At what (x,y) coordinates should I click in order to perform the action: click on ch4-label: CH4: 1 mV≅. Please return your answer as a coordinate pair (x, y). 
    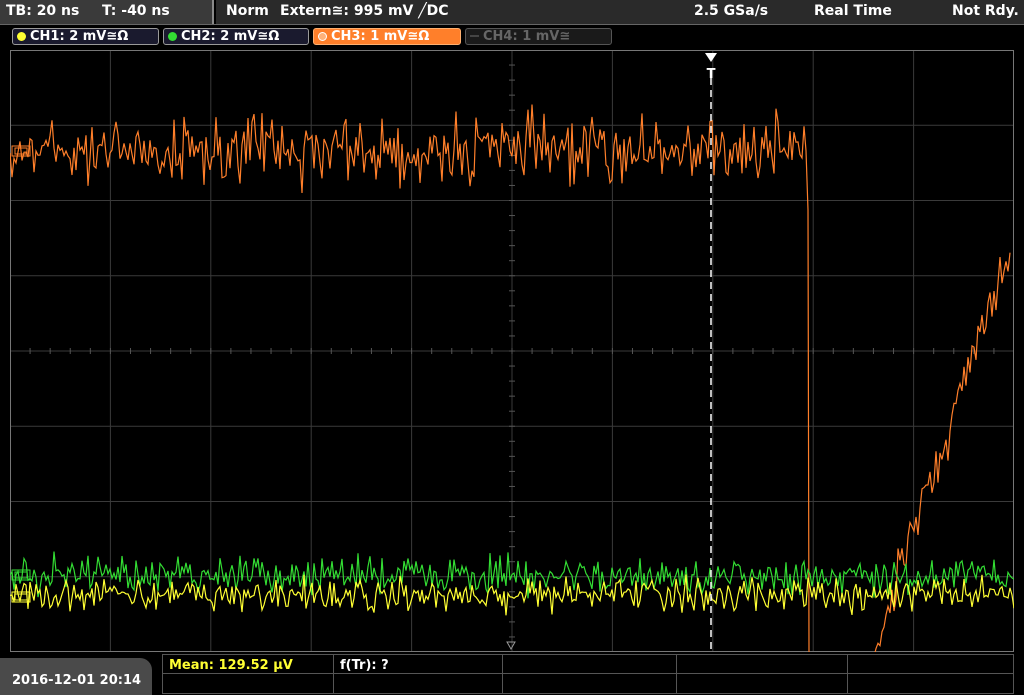
    Looking at the image, I should click on (527, 36).